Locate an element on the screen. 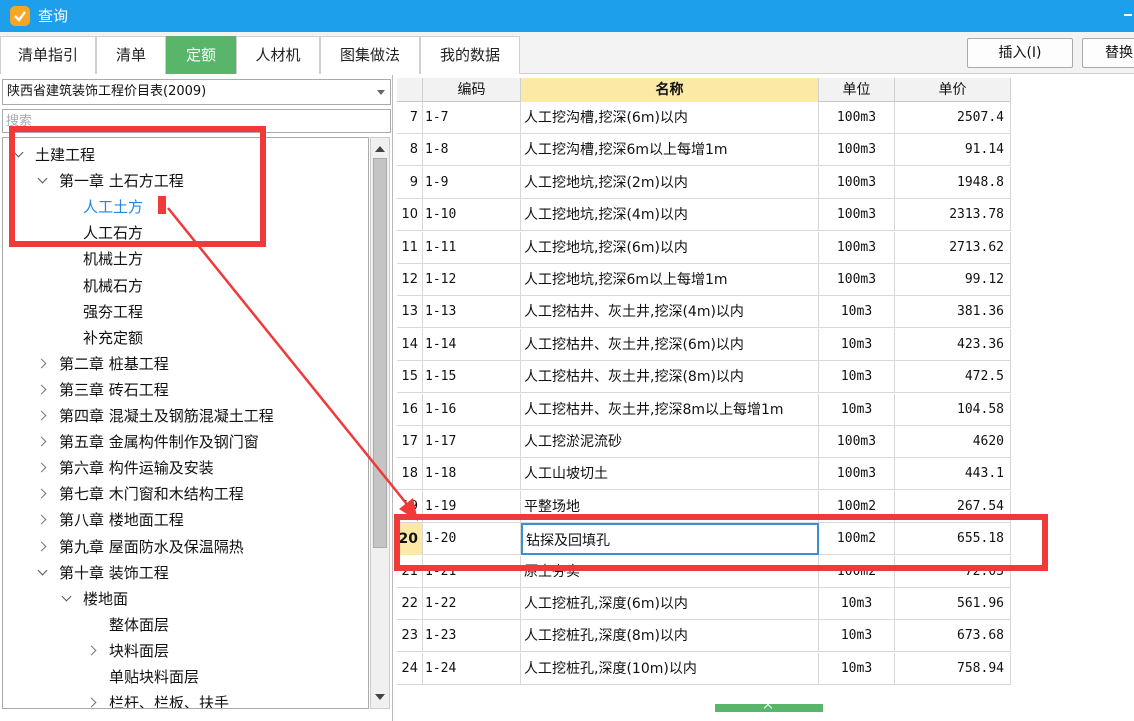 This screenshot has height=721, width=1134. cell-price: 673.68 is located at coordinates (953, 636).